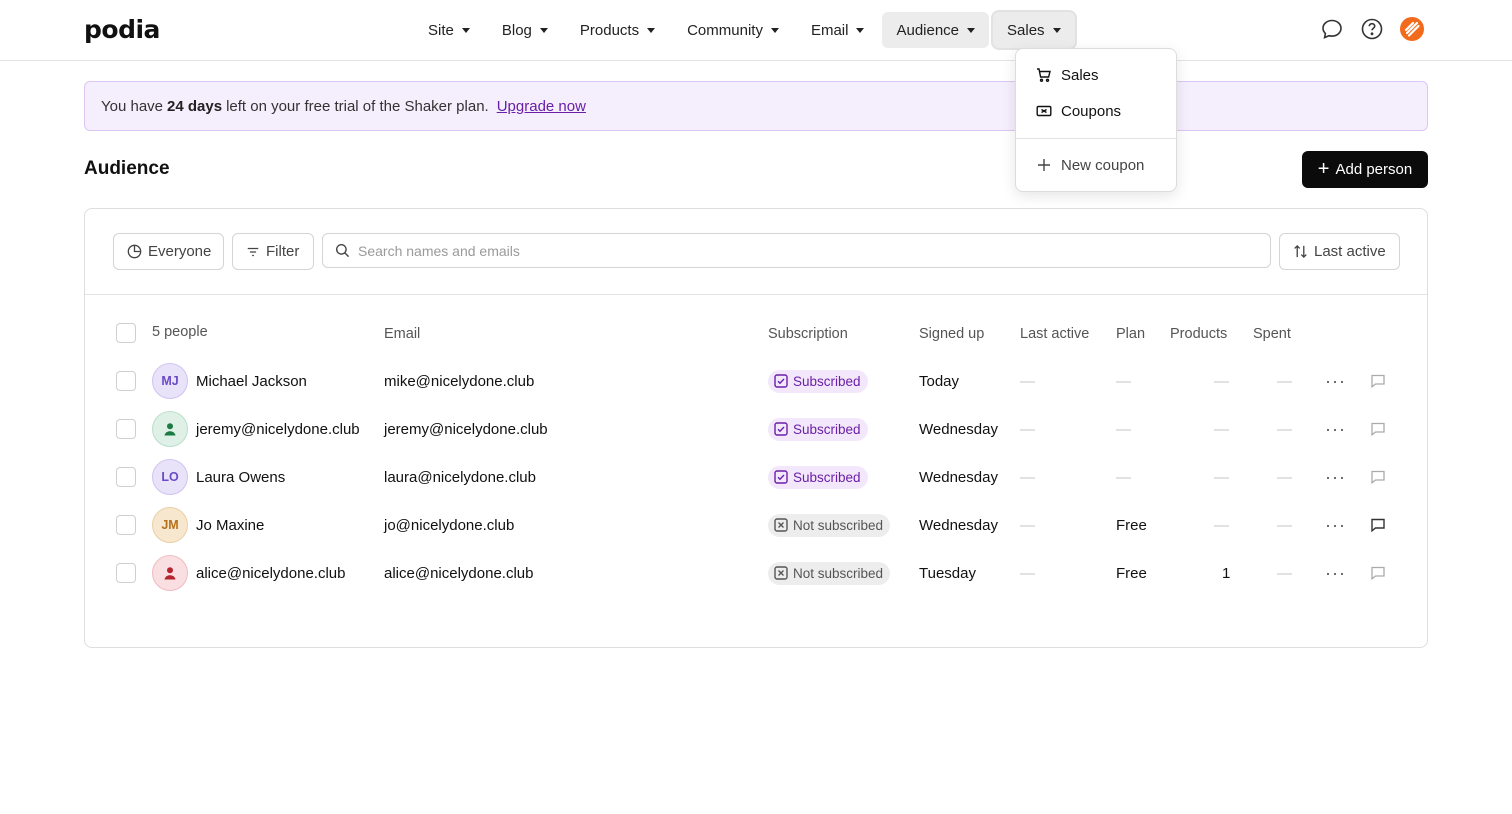 This screenshot has height=814, width=1512. I want to click on people-count: 5 people, so click(180, 332).